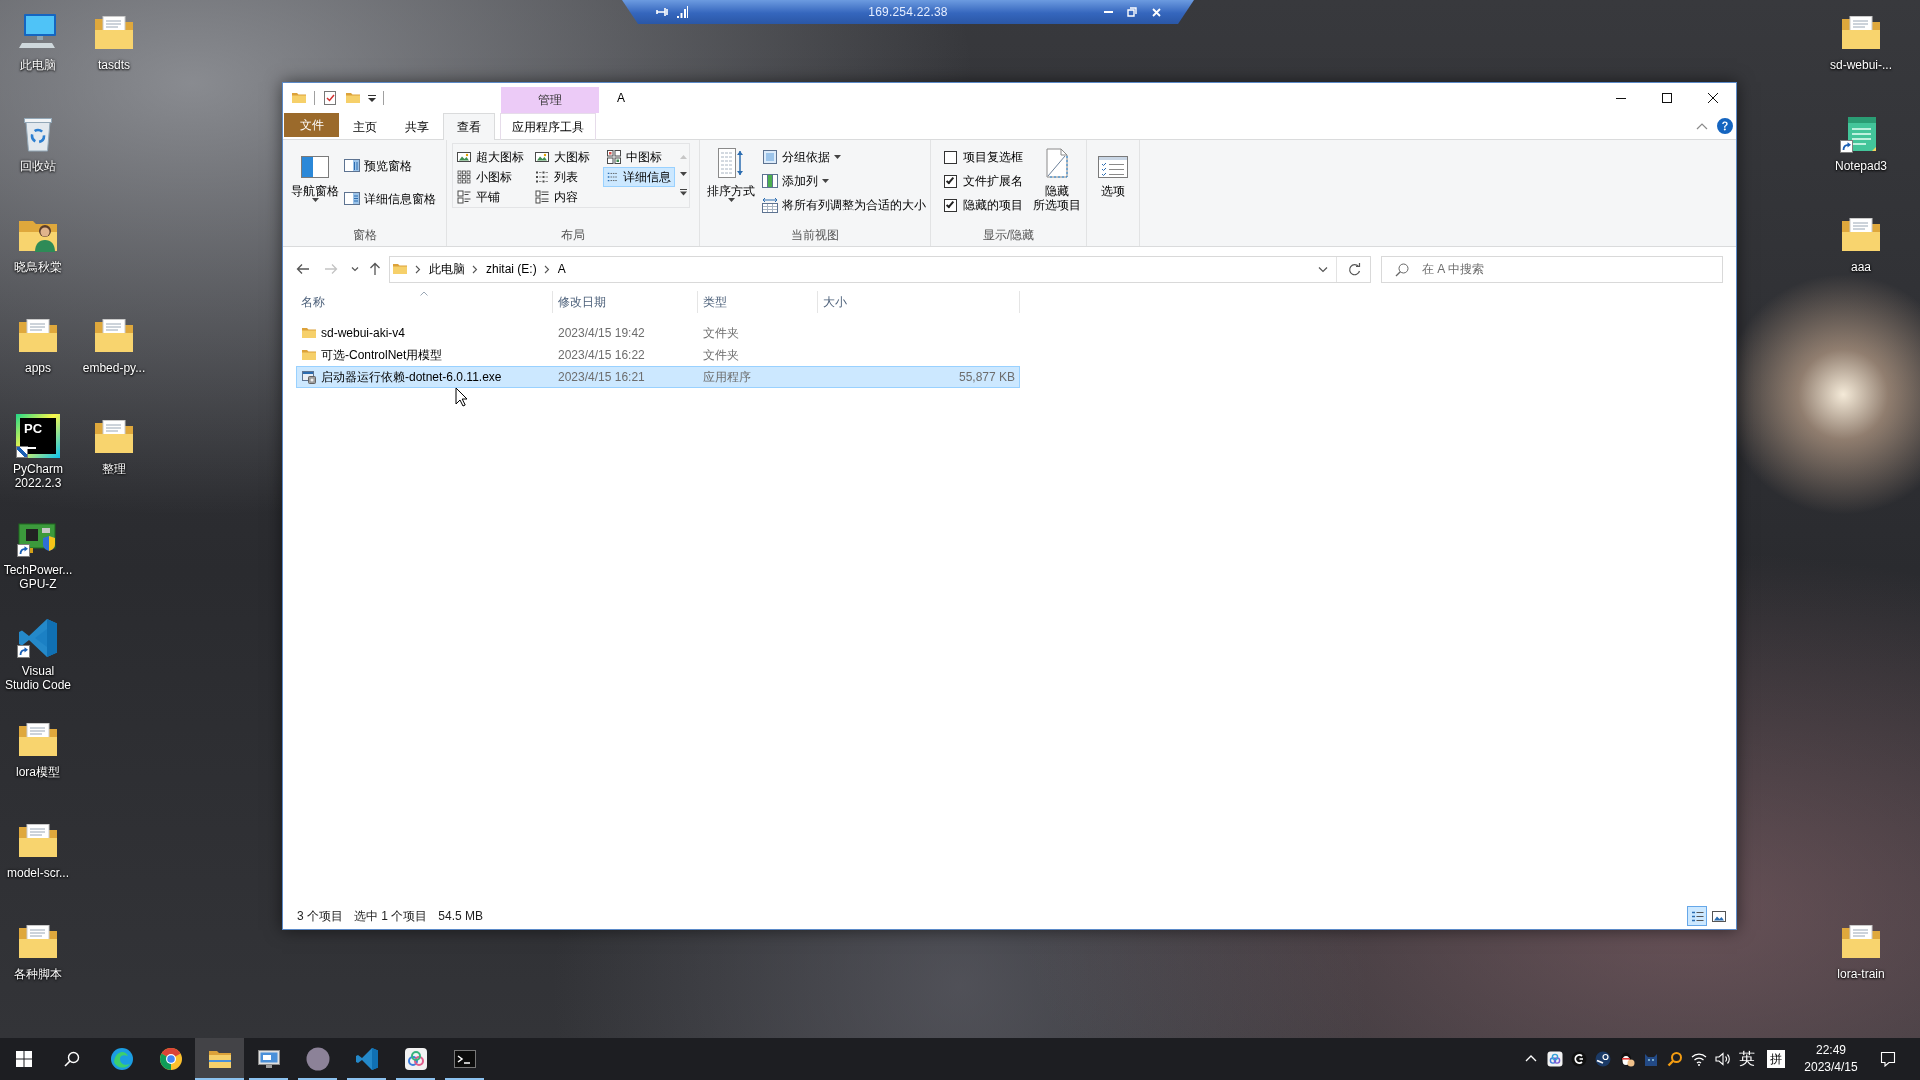  What do you see at coordinates (663, 12) in the screenshot?
I see `pin-icon` at bounding box center [663, 12].